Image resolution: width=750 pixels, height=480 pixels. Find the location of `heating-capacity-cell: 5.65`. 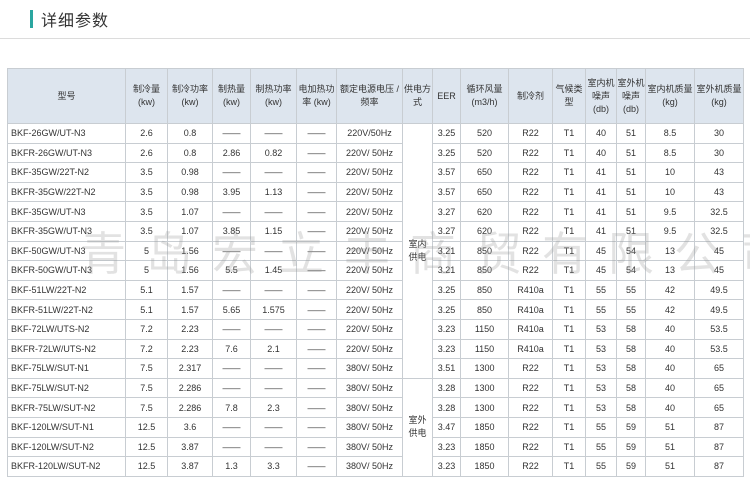

heating-capacity-cell: 5.65 is located at coordinates (231, 309).